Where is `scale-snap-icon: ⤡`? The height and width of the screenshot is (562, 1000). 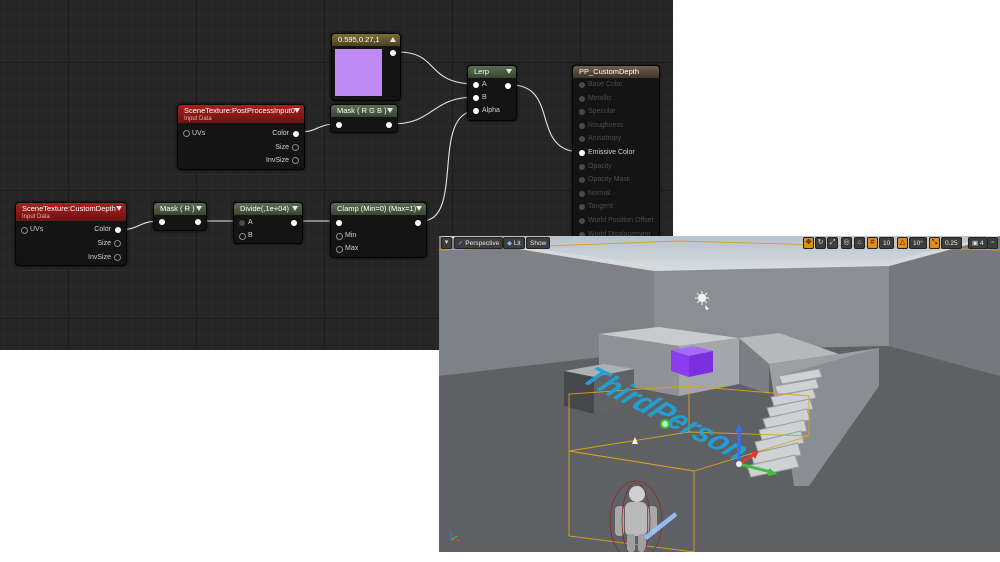
scale-snap-icon: ⤡ is located at coordinates (934, 243).